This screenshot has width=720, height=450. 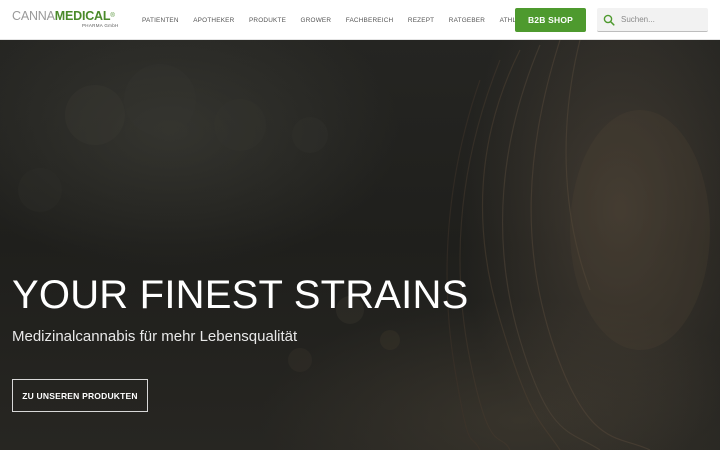 What do you see at coordinates (661, 19) in the screenshot?
I see `search-input` at bounding box center [661, 19].